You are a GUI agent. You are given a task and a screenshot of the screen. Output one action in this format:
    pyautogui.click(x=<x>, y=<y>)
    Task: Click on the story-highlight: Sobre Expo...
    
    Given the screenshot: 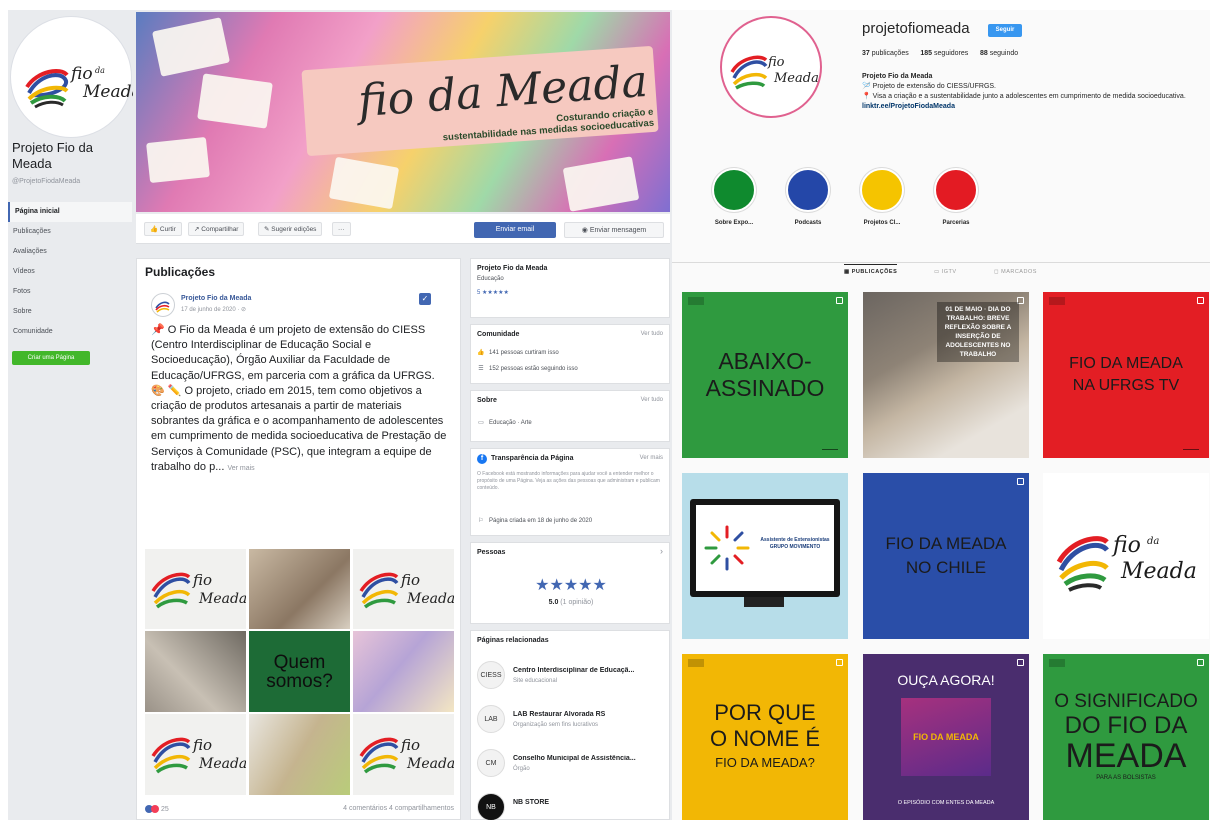 What is the action you would take?
    pyautogui.click(x=734, y=197)
    